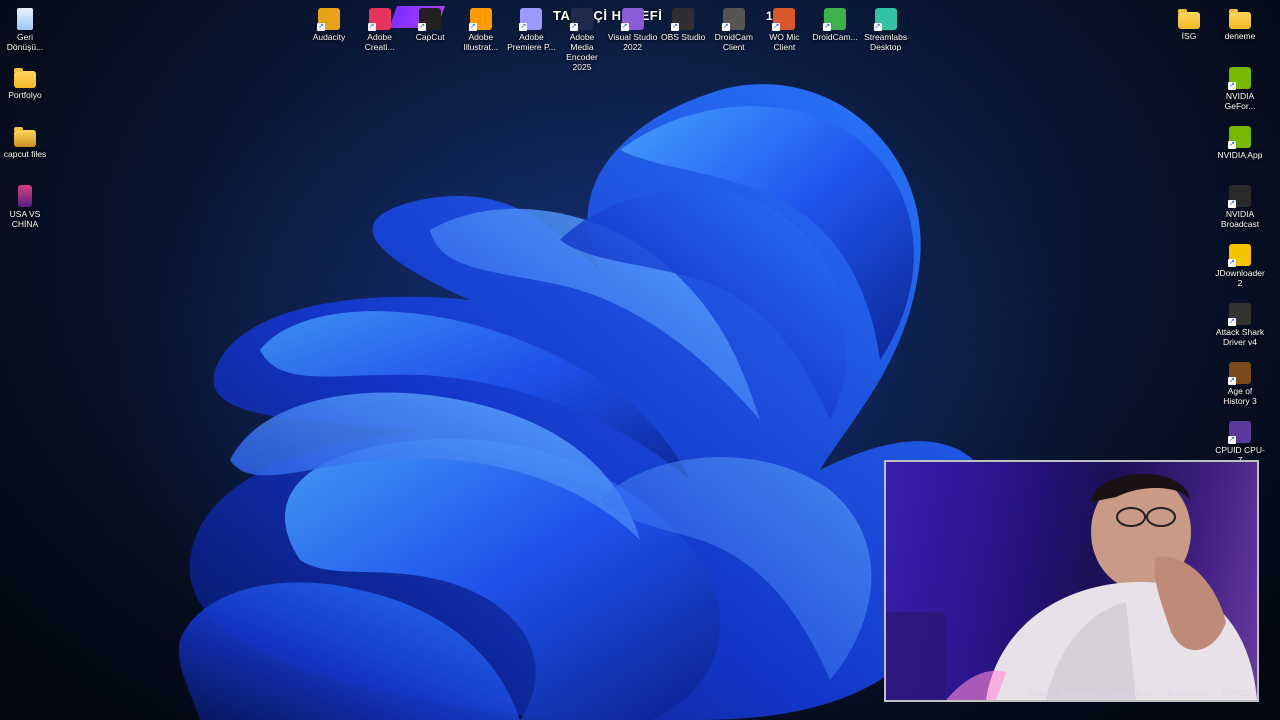 This screenshot has width=1280, height=720. I want to click on adobe-creative-cloud-icon, so click(379, 19).